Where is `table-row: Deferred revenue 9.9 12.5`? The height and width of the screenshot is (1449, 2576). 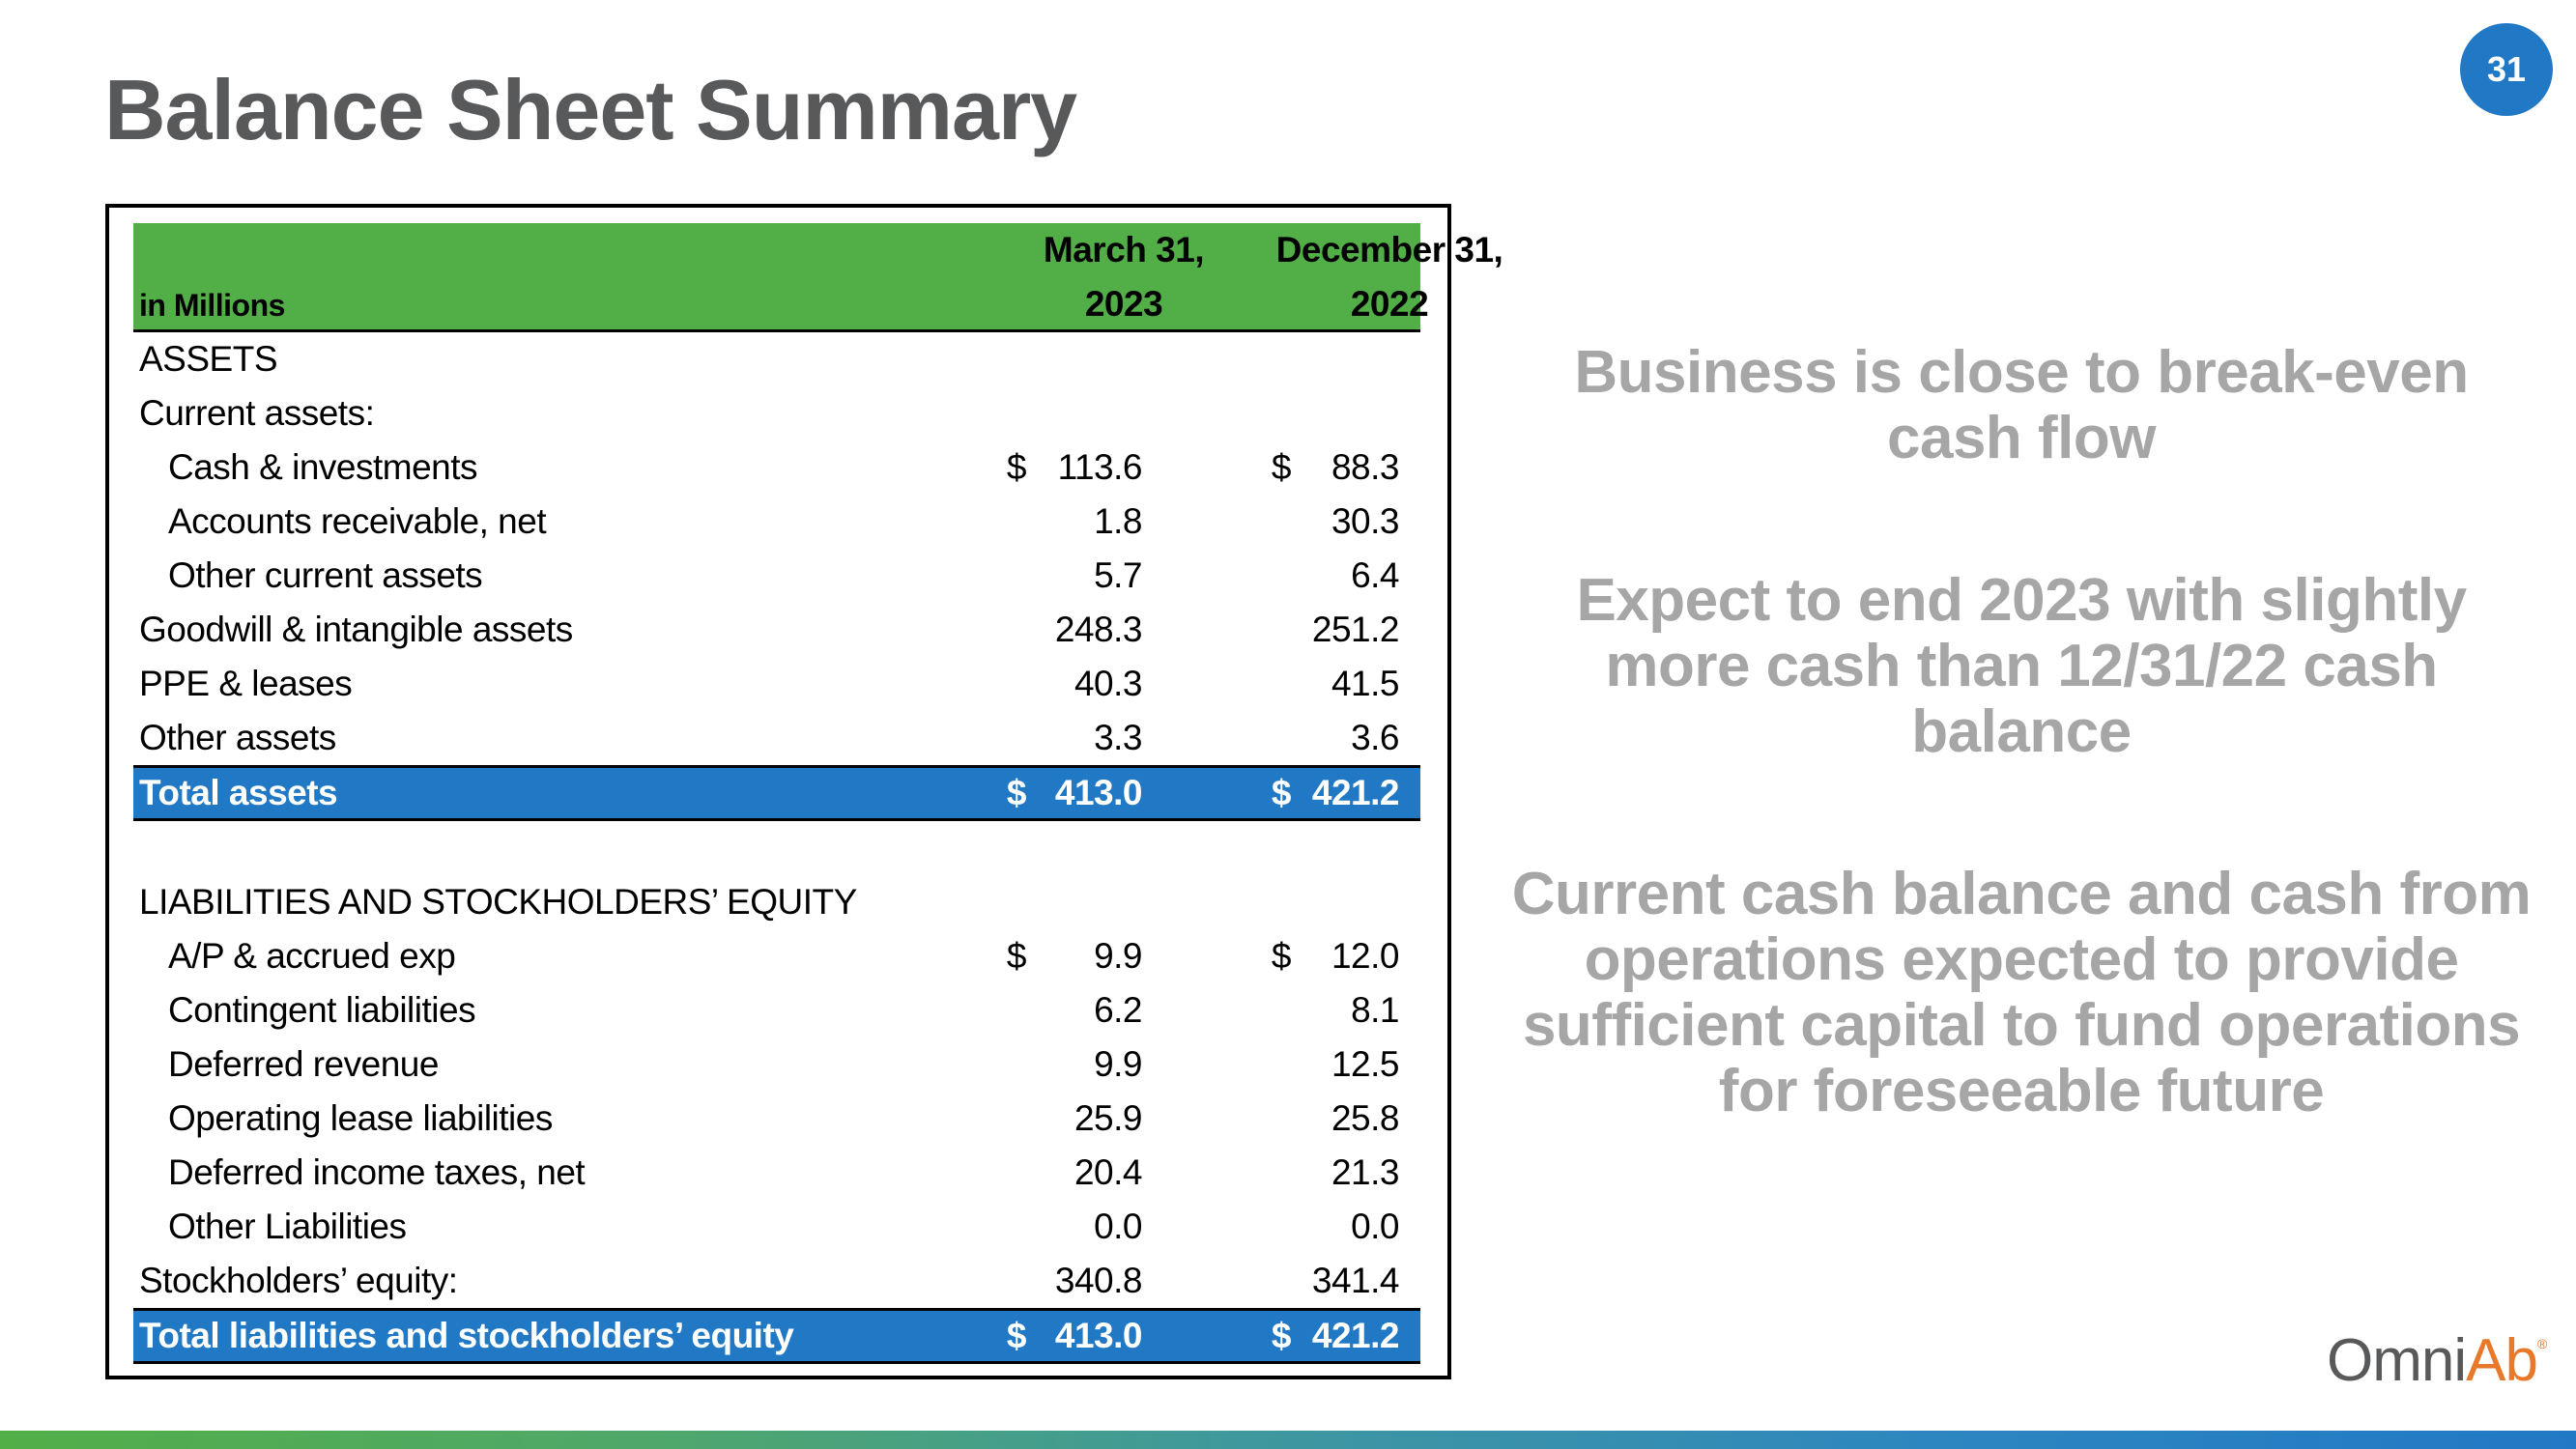
table-row: Deferred revenue 9.9 12.5 is located at coordinates (777, 1064).